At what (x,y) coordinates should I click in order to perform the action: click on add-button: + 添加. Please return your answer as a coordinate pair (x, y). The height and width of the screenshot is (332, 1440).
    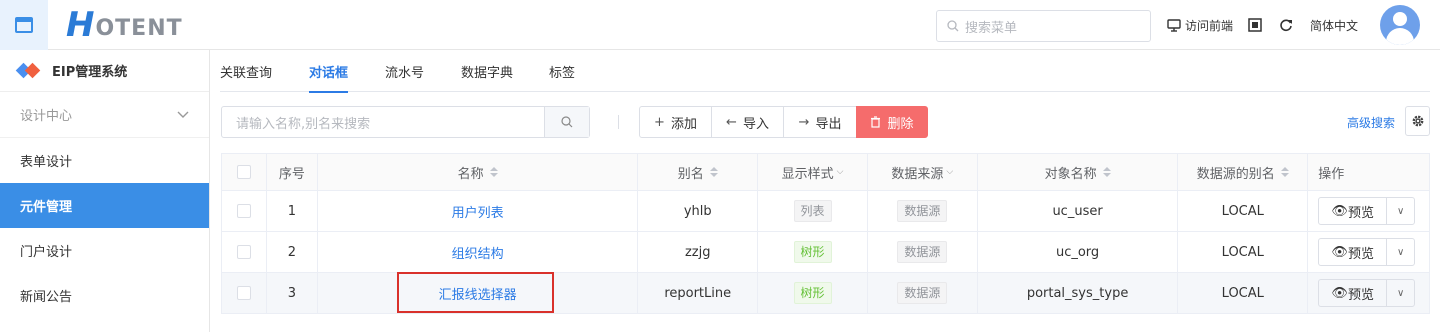
    Looking at the image, I should click on (675, 122).